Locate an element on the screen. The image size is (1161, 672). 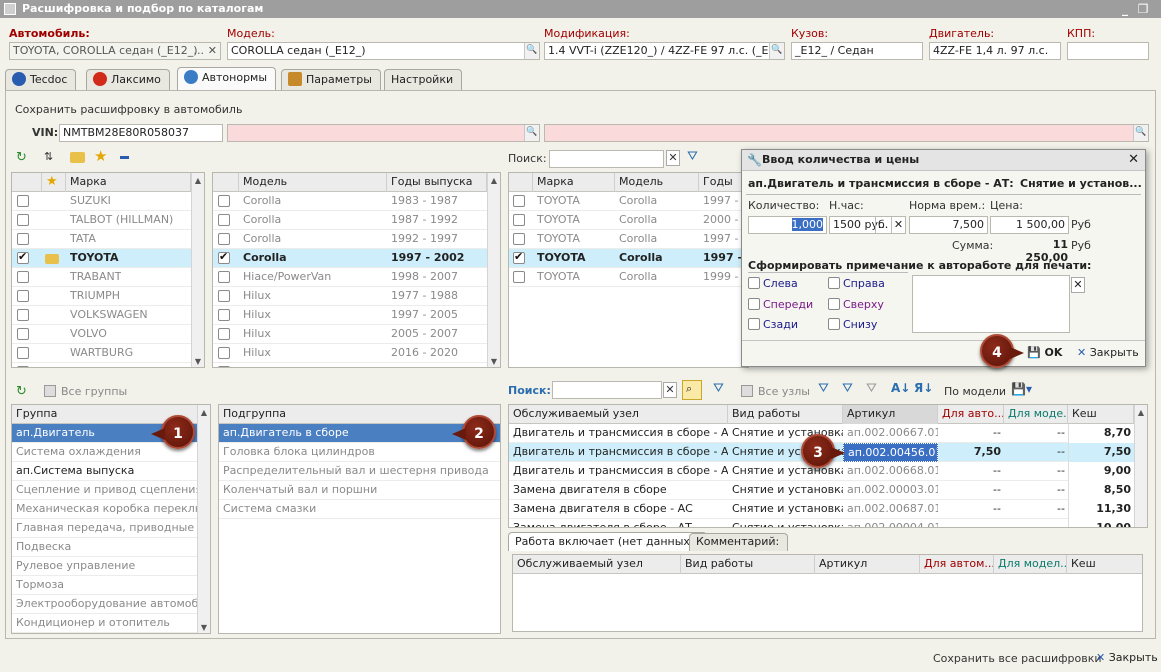
model-field: COROLLA седан (_E12_) 🔍 is located at coordinates (383, 51).